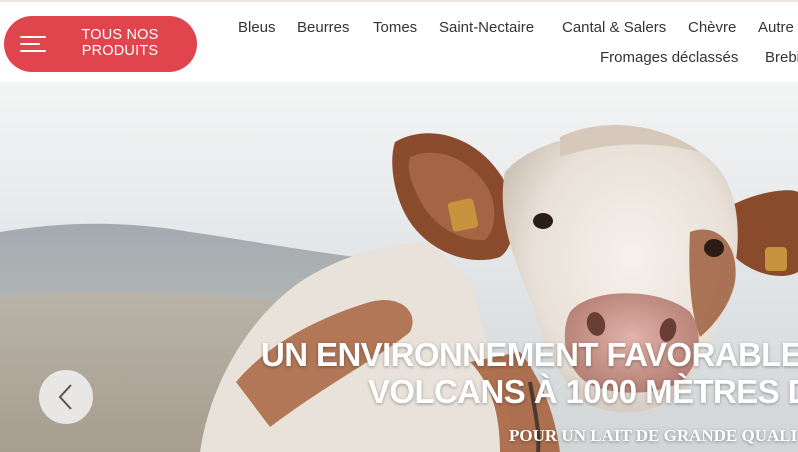 The width and height of the screenshot is (798, 452). I want to click on nav-item-chevre: Chèvre, so click(712, 27).